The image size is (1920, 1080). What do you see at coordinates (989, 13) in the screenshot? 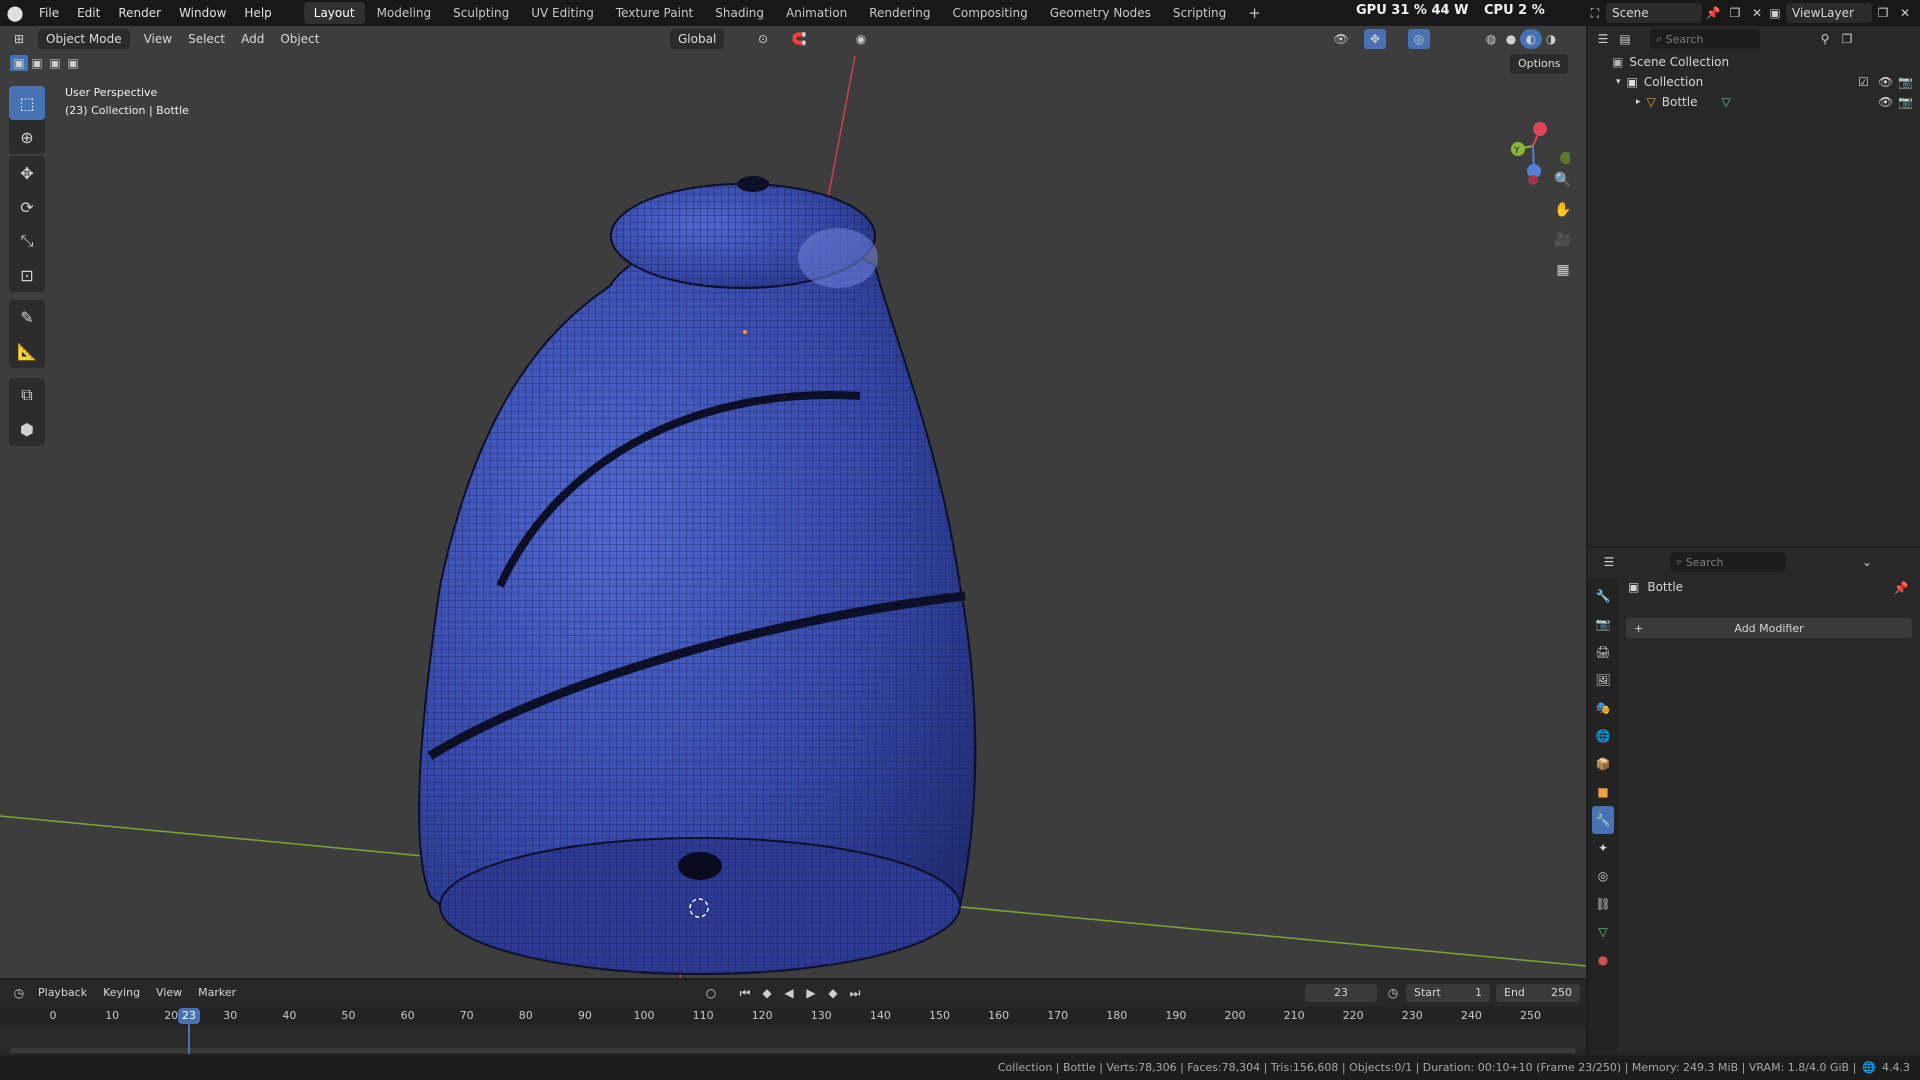
I see `tab-compositing: Compositing` at bounding box center [989, 13].